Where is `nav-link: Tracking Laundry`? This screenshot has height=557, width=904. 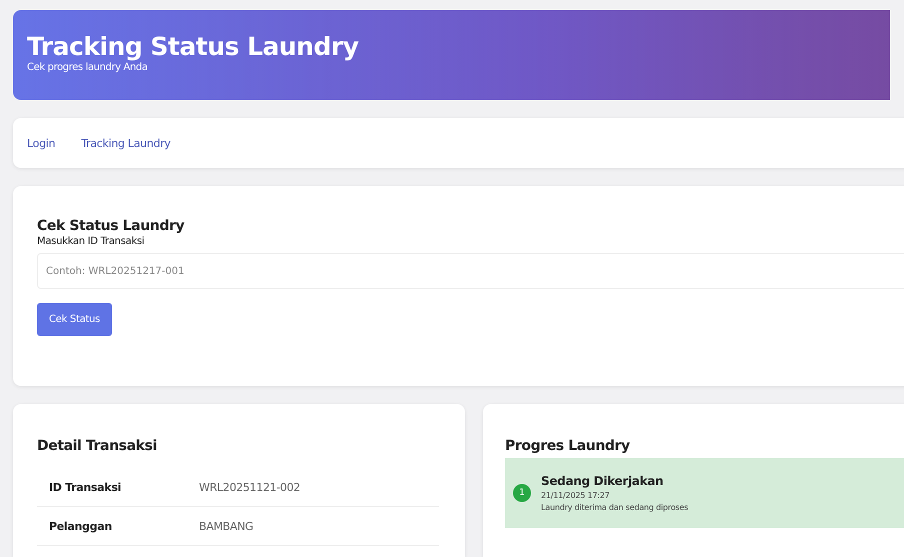 nav-link: Tracking Laundry is located at coordinates (126, 143).